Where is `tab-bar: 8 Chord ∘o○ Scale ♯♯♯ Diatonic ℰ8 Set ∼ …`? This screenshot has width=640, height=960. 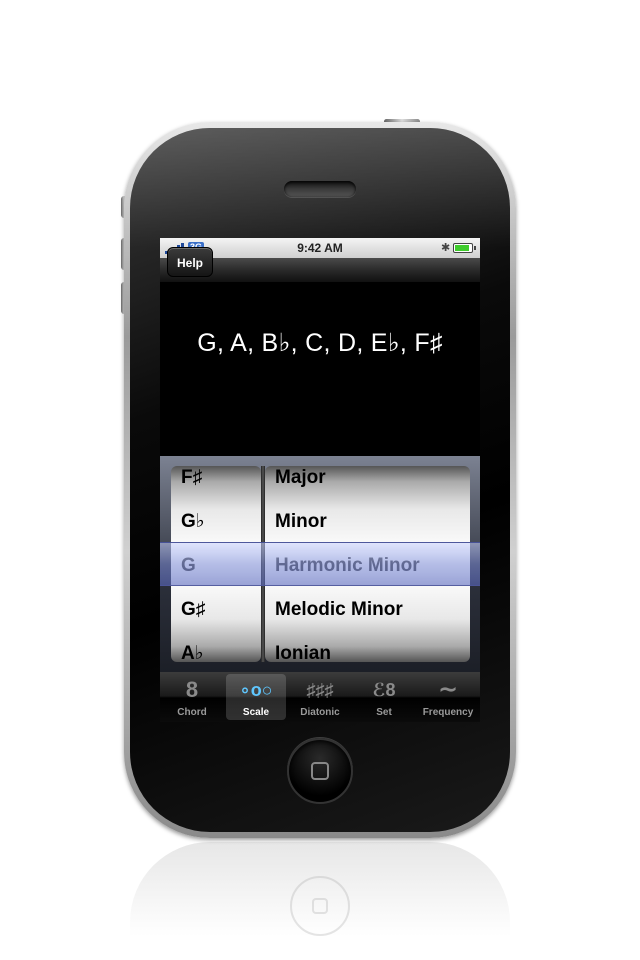
tab-bar: 8 Chord ∘o○ Scale ♯♯♯ Diatonic ℰ8 Set ∼ … is located at coordinates (320, 697).